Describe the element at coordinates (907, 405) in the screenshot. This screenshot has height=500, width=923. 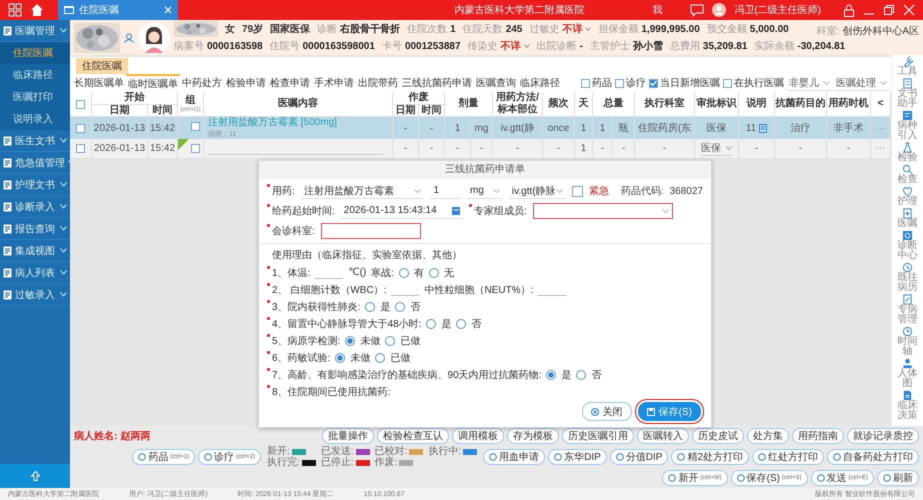
I see `toolbar-button: 临床决策` at that location.